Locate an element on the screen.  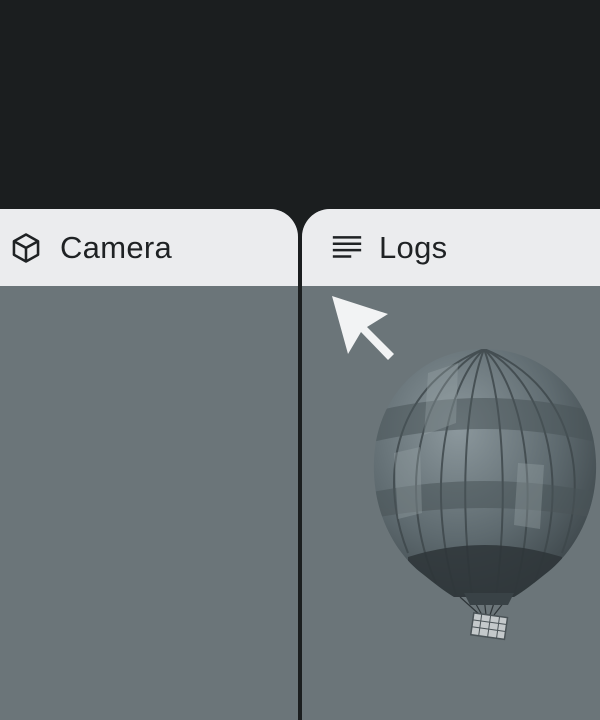
camera-tab-header: Camera is located at coordinates (149, 247).